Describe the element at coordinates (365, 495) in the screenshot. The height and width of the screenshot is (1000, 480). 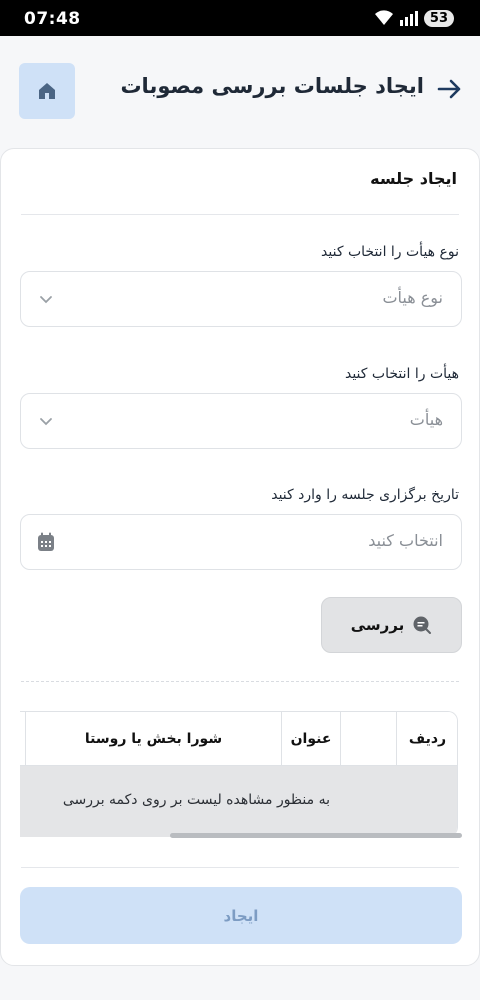
I see `date-label: تاریخ برگزاری جلسه را وارد کنید` at that location.